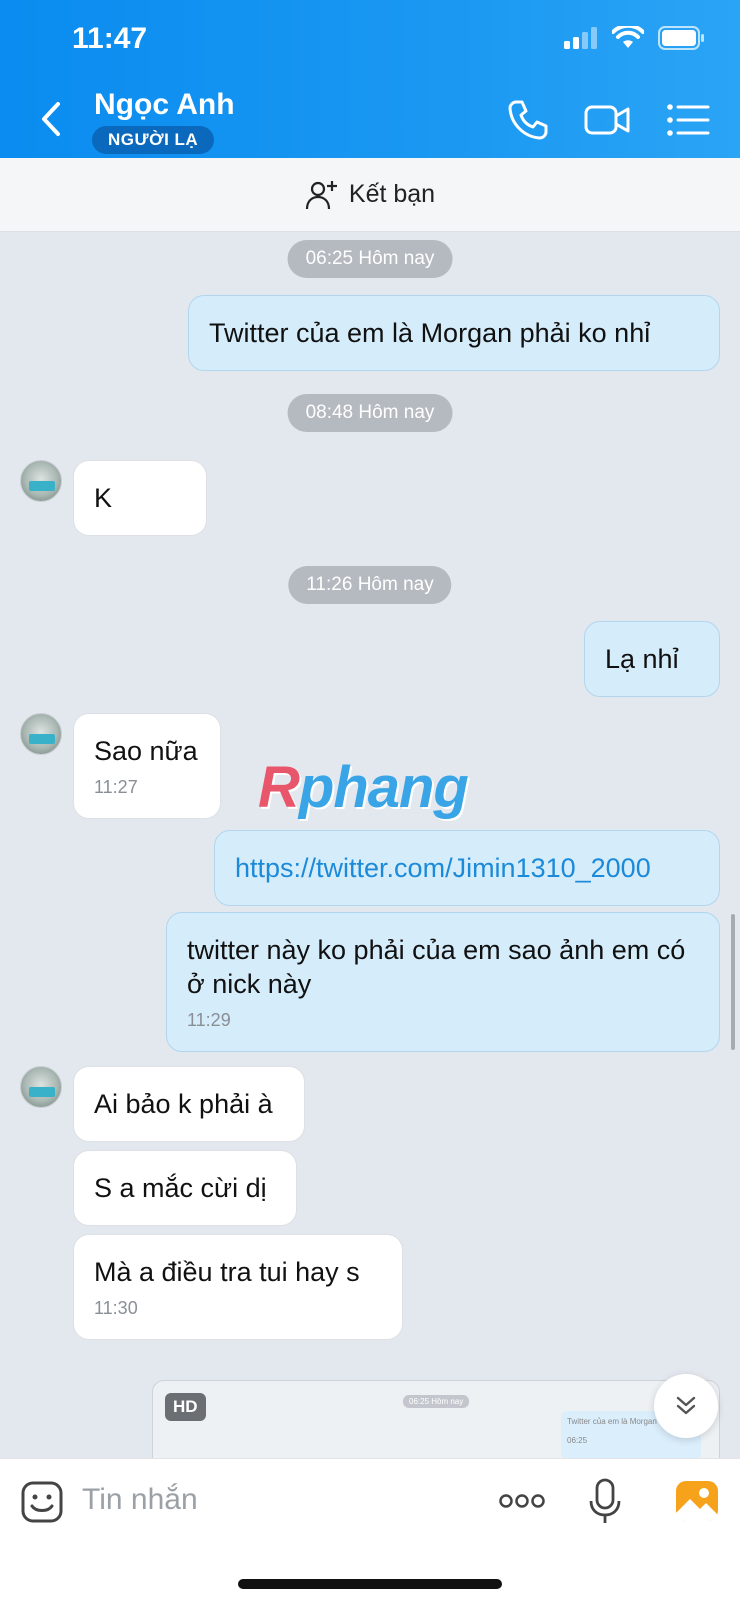 This screenshot has height=1600, width=740. Describe the element at coordinates (140, 1500) in the screenshot. I see `message-input: Tin nhắn` at that location.